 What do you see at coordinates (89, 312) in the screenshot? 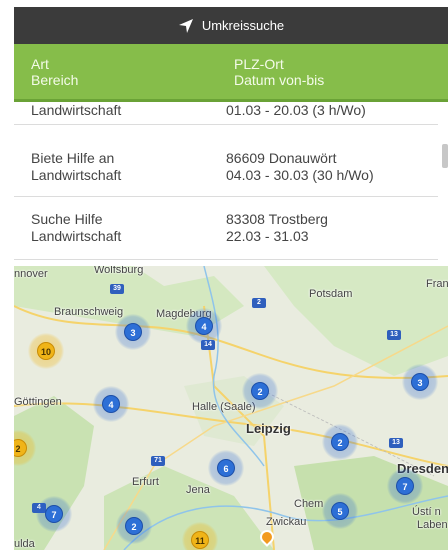
I see `place-braunschweig: Braunschweig` at bounding box center [89, 312].